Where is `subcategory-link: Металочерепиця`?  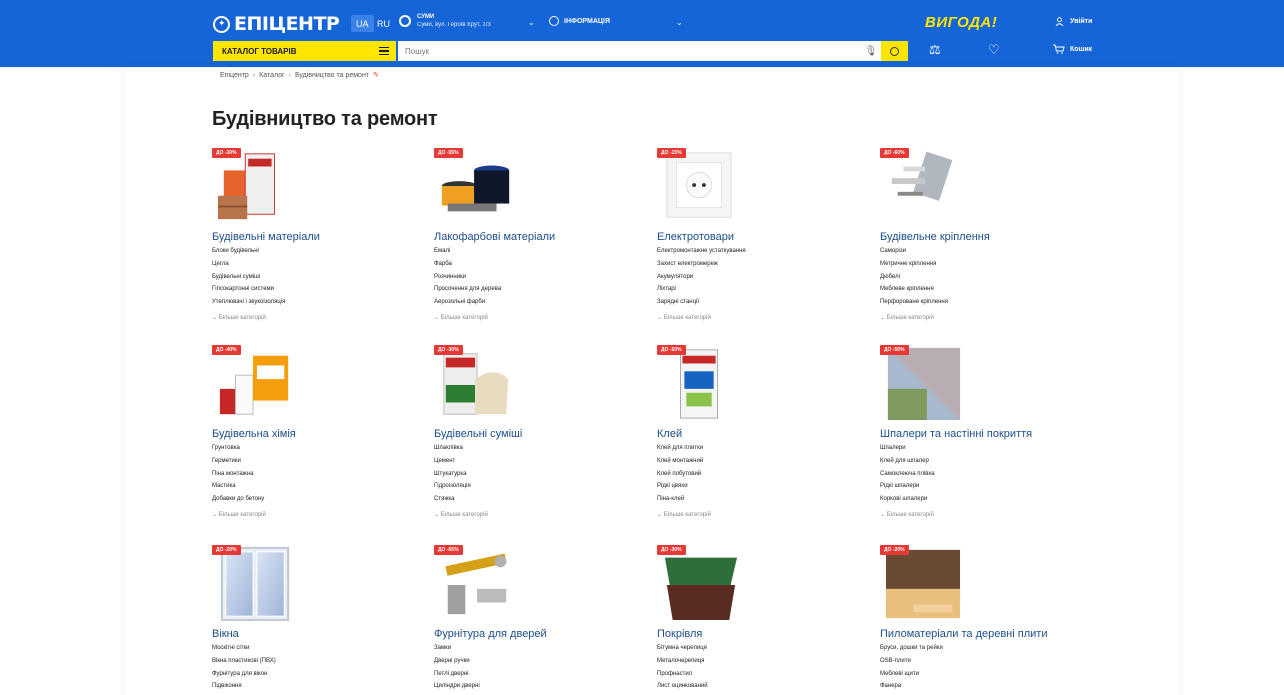
subcategory-link: Металочерепиця is located at coordinates (682, 663).